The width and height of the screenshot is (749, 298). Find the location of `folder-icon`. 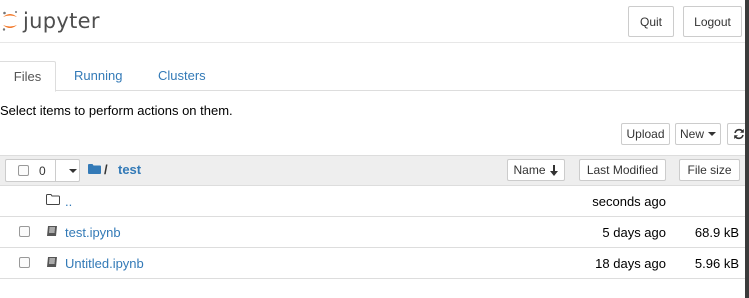

folder-icon is located at coordinates (94, 169).